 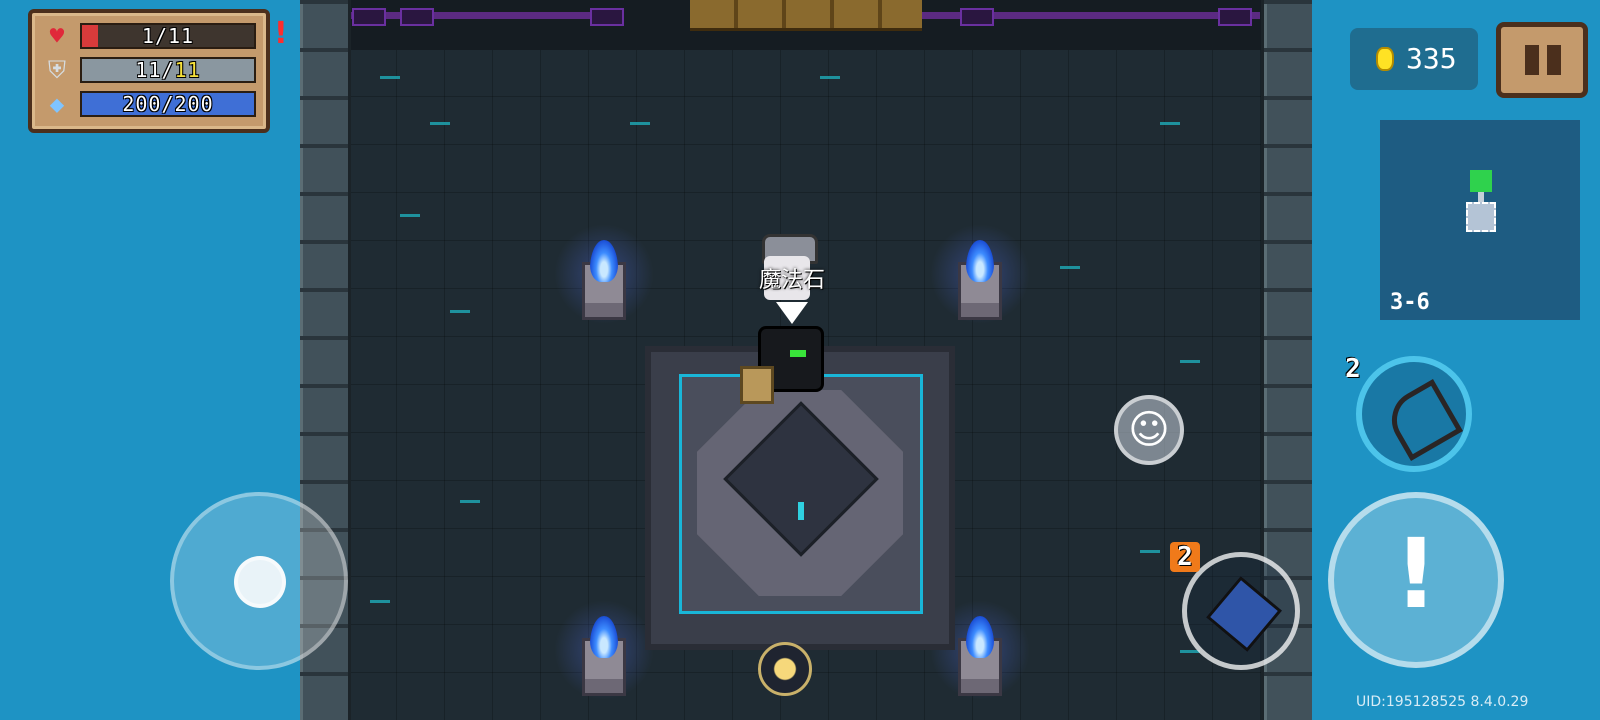 What do you see at coordinates (57, 70) in the screenshot?
I see `shield-icon: ⛨` at bounding box center [57, 70].